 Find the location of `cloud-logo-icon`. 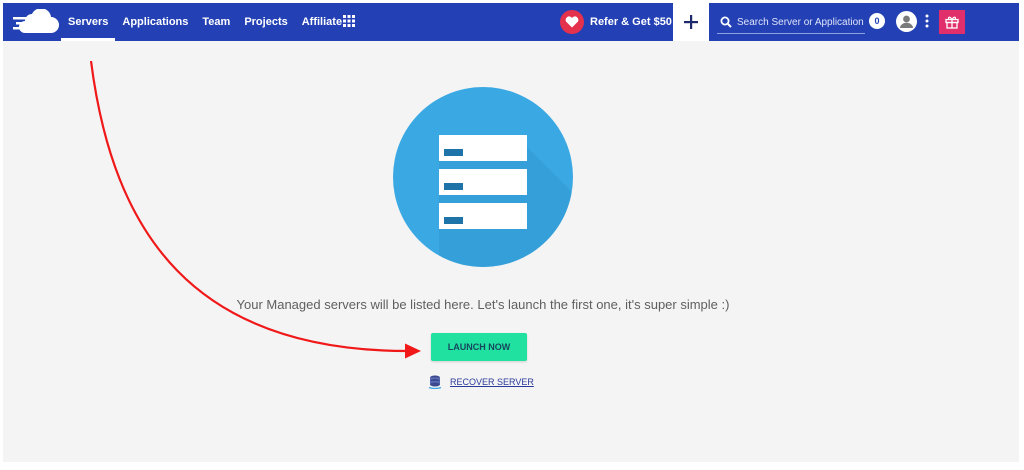

cloud-logo-icon is located at coordinates (36, 22).